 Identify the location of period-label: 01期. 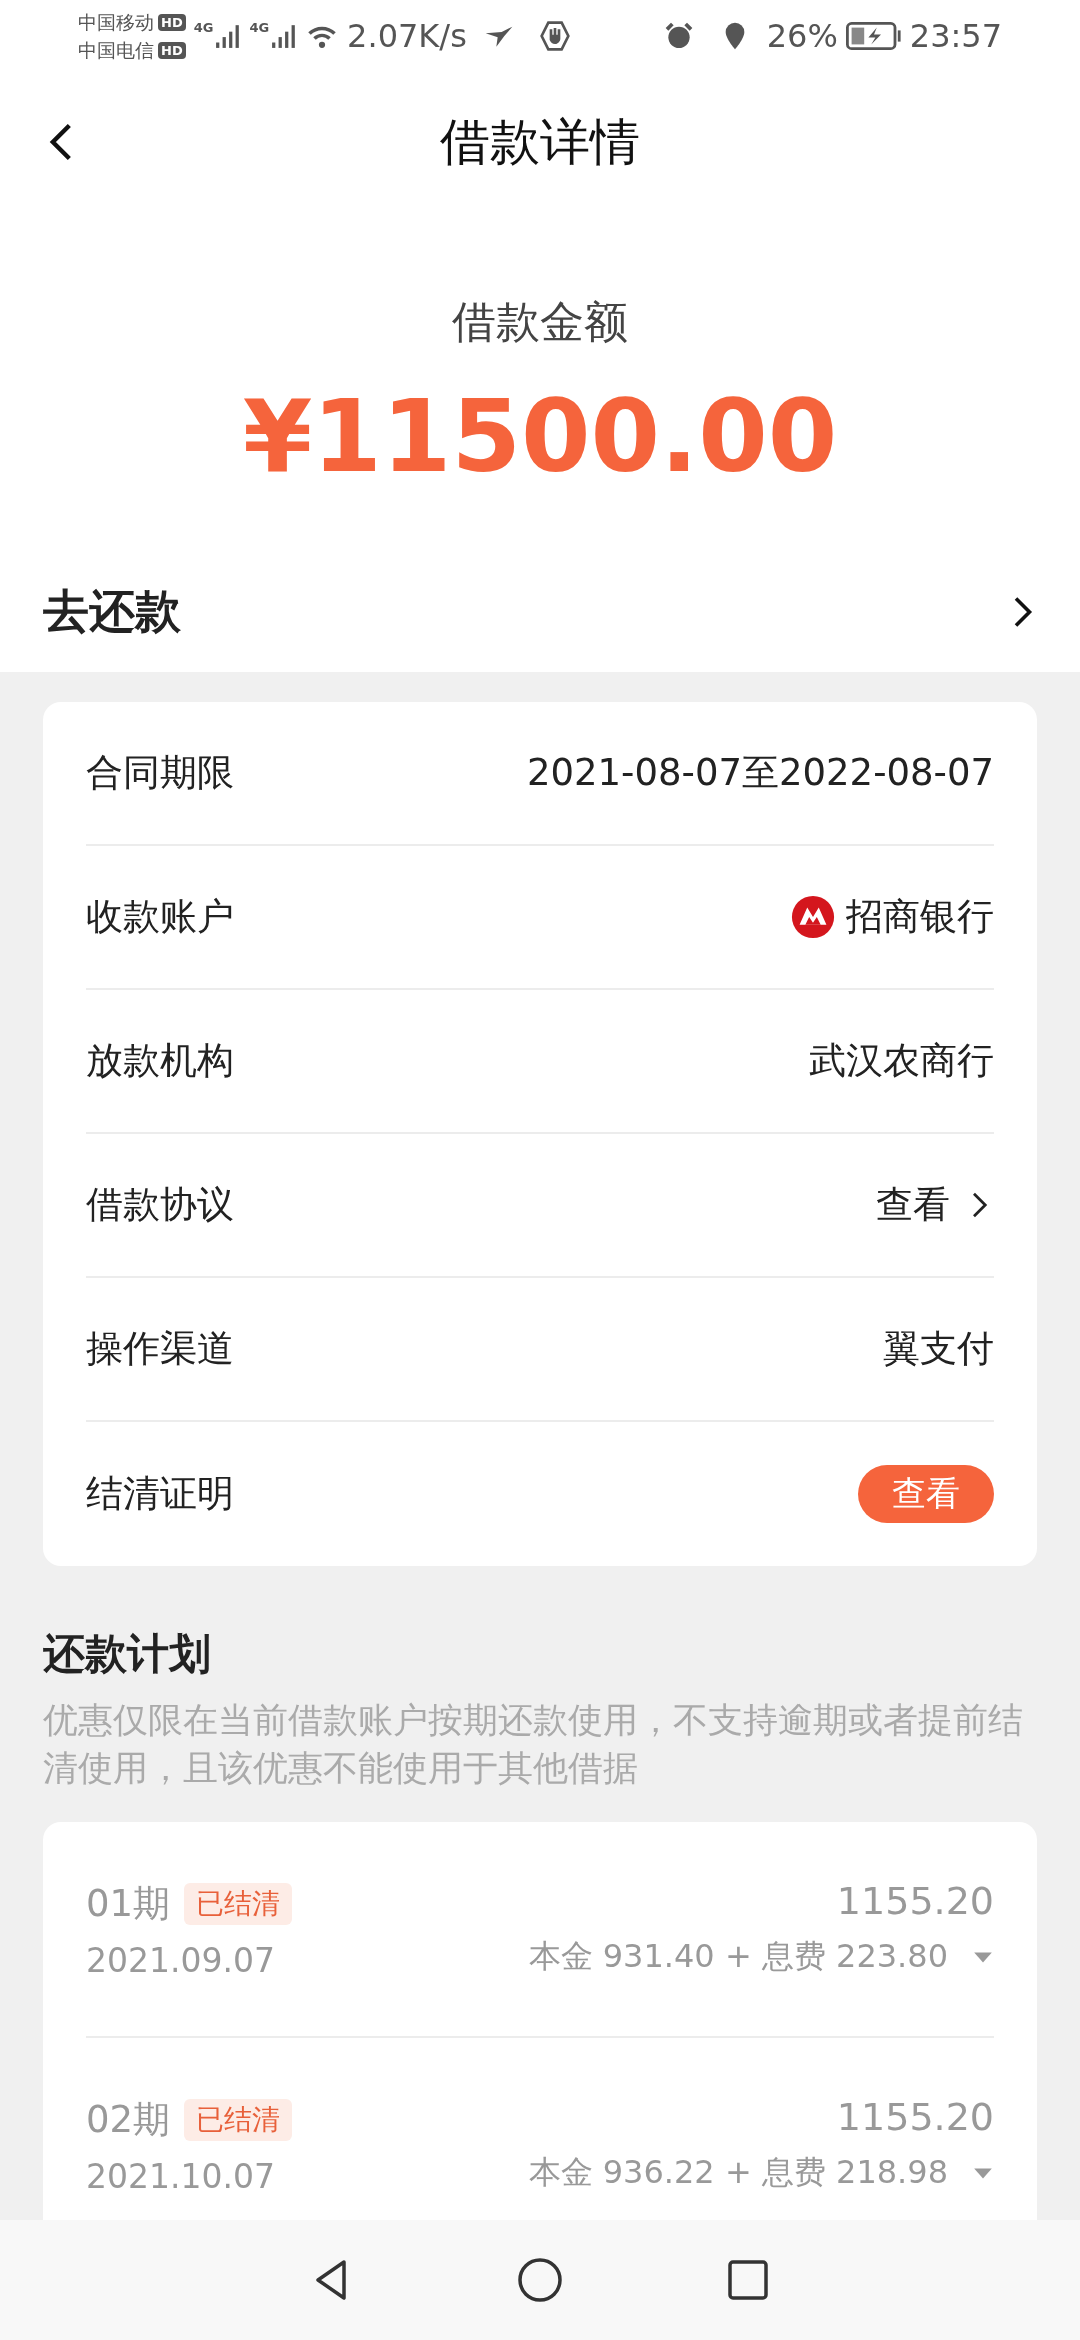
(128, 1903).